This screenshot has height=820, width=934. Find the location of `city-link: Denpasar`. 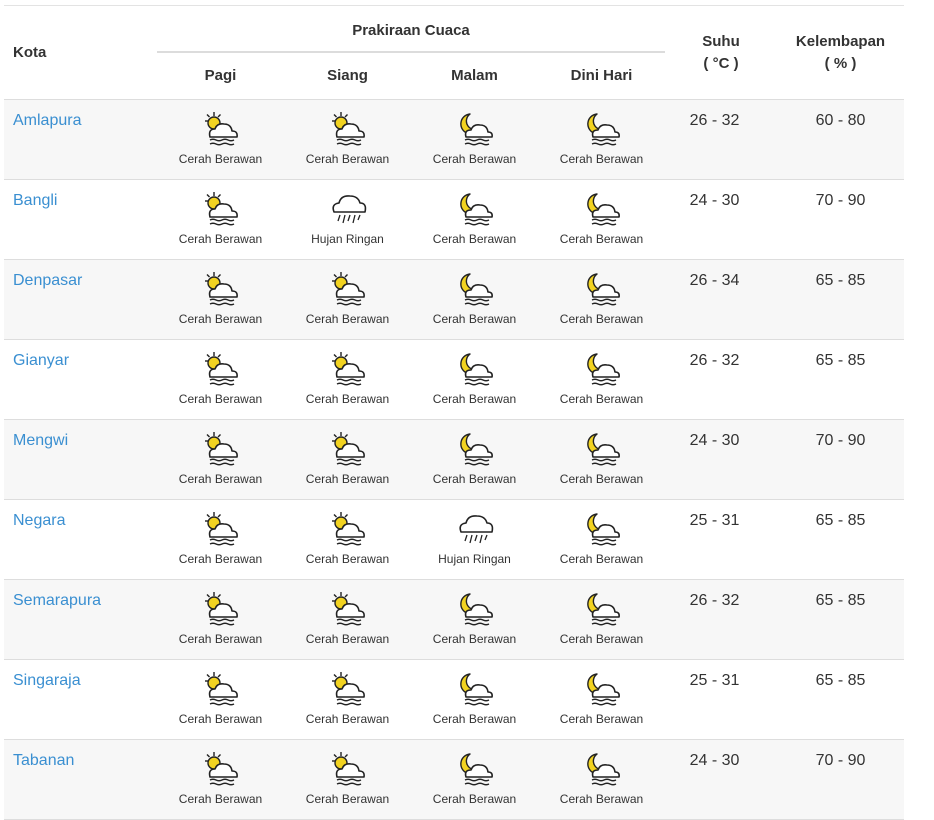

city-link: Denpasar is located at coordinates (47, 280).